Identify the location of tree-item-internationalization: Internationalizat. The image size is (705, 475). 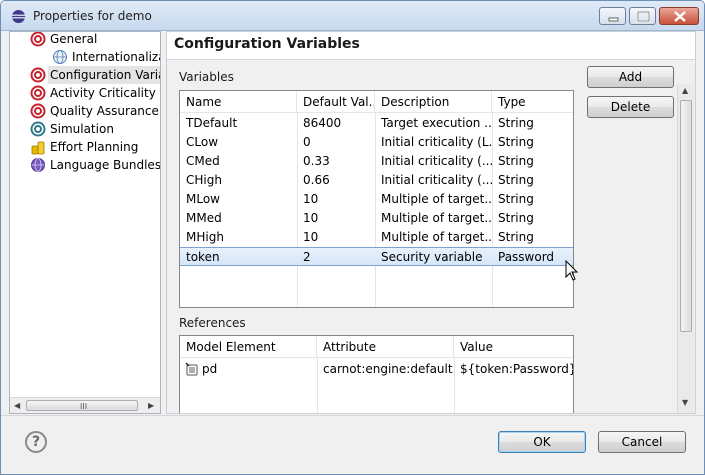
(106, 57).